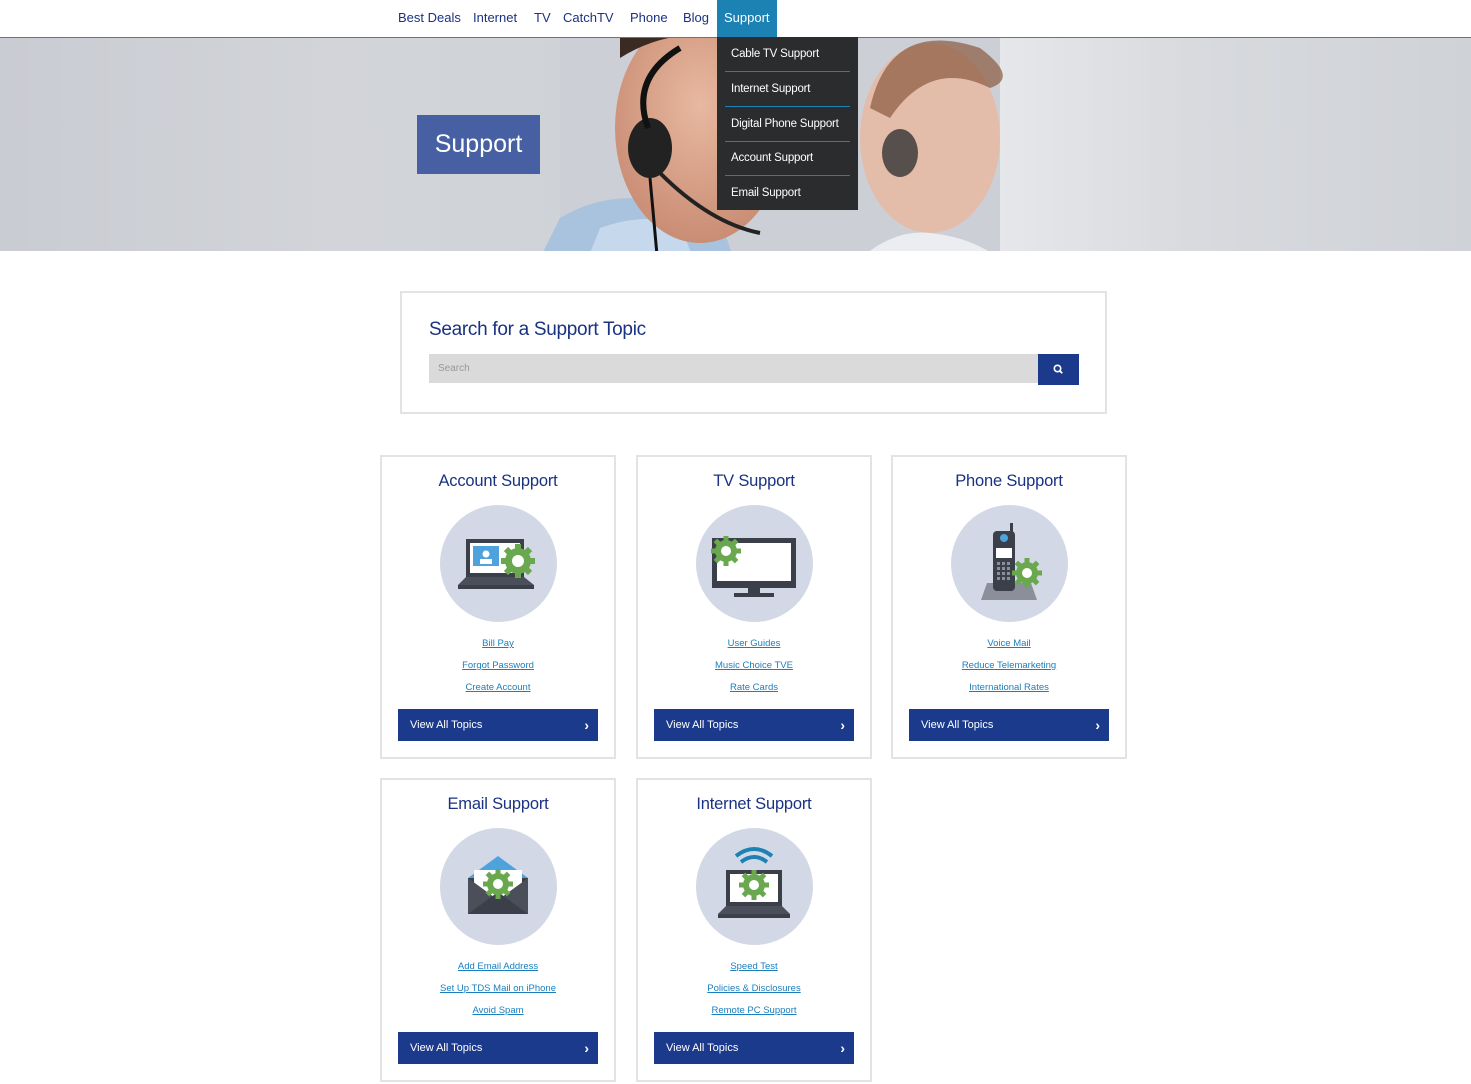 Image resolution: width=1471 pixels, height=1084 pixels. I want to click on search-icon, so click(1058, 369).